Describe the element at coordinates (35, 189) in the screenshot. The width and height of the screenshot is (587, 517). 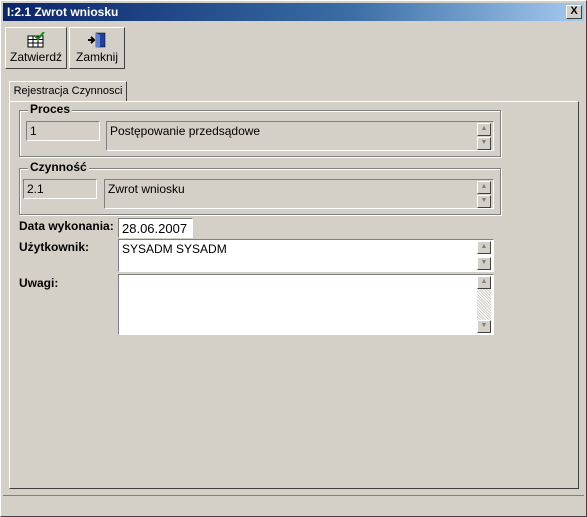
I see `czynnosc-code: 2.1` at that location.